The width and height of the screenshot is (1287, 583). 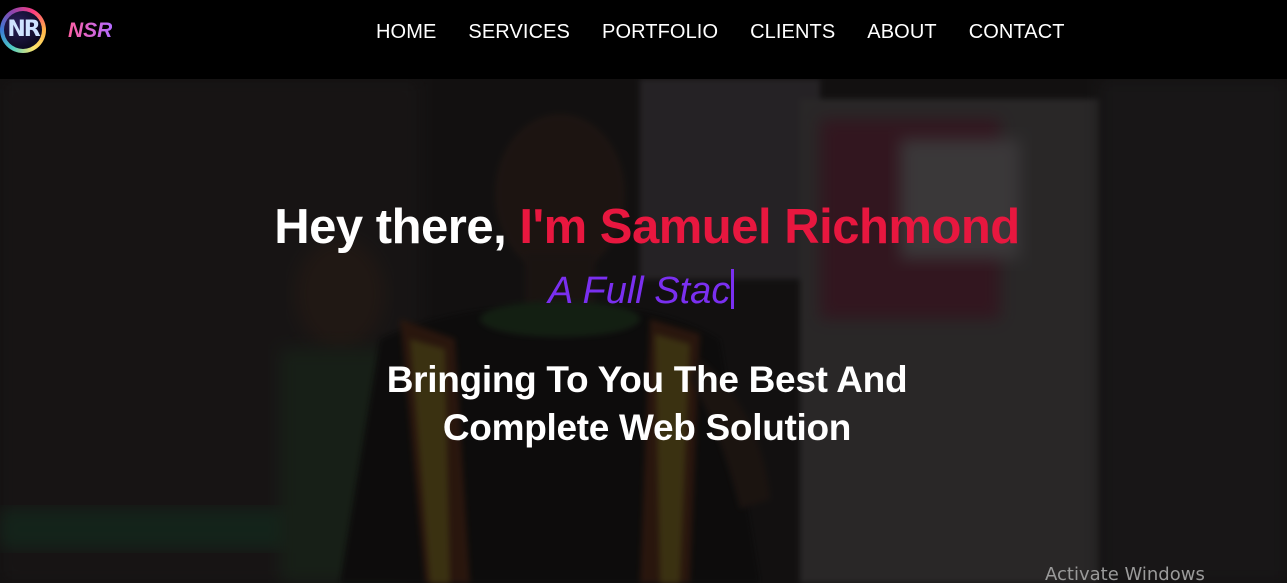 I want to click on nav-link-clients: CLIENTS, so click(x=792, y=32).